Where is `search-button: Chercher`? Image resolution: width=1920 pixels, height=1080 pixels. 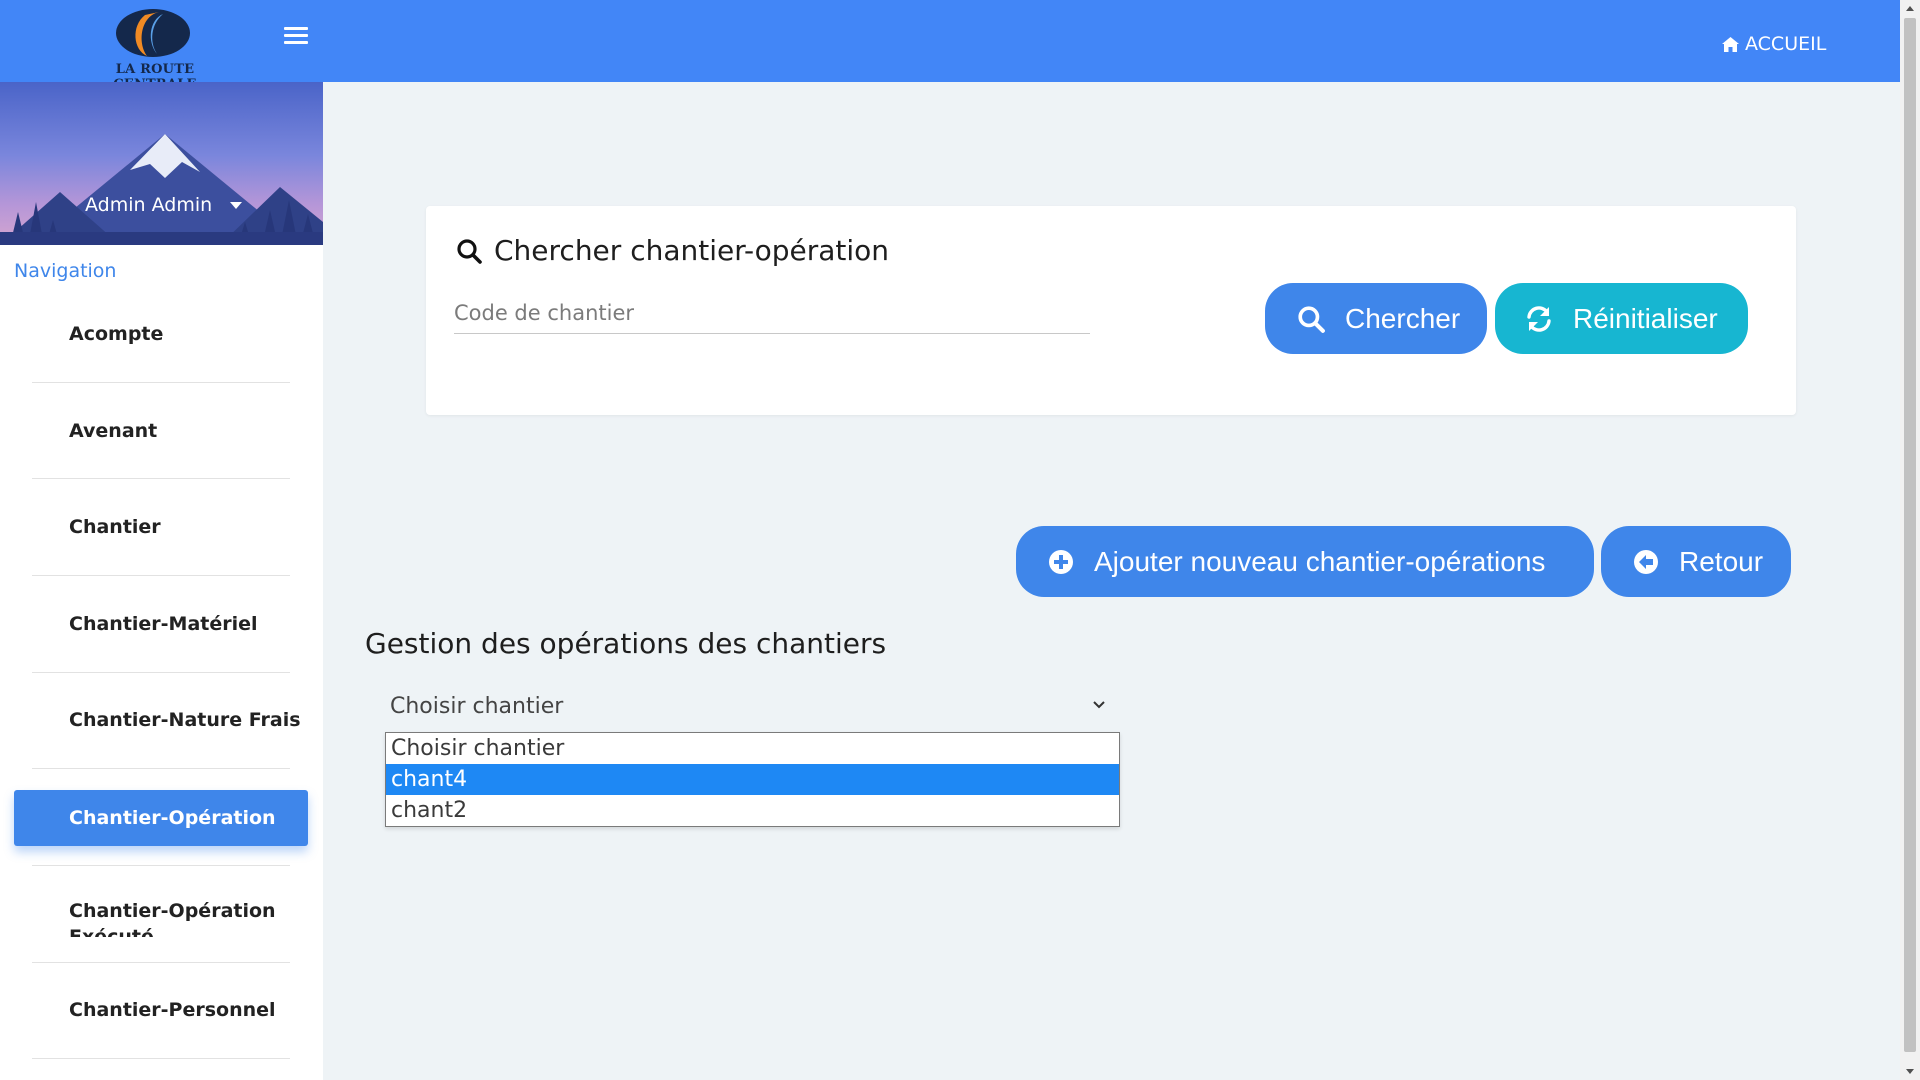
search-button: Chercher is located at coordinates (1376, 318).